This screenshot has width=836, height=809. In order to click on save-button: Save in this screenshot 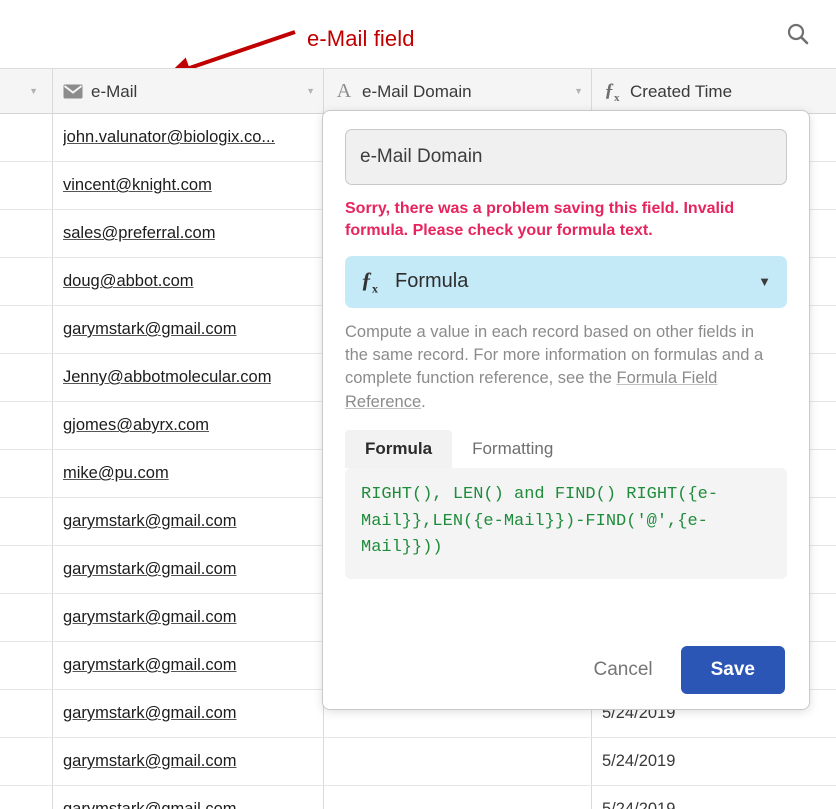, I will do `click(732, 670)`.